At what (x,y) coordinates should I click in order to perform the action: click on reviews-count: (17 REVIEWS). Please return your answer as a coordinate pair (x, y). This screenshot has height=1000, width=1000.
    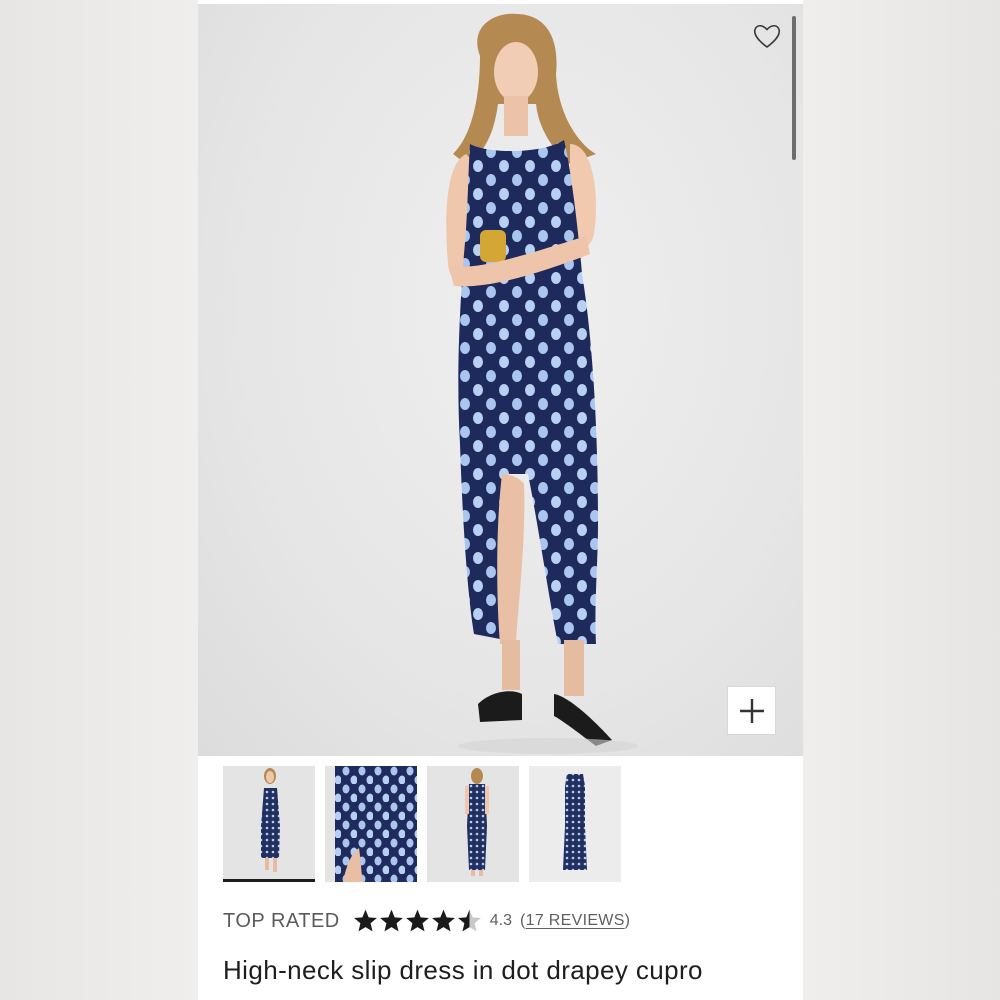
    Looking at the image, I should click on (575, 920).